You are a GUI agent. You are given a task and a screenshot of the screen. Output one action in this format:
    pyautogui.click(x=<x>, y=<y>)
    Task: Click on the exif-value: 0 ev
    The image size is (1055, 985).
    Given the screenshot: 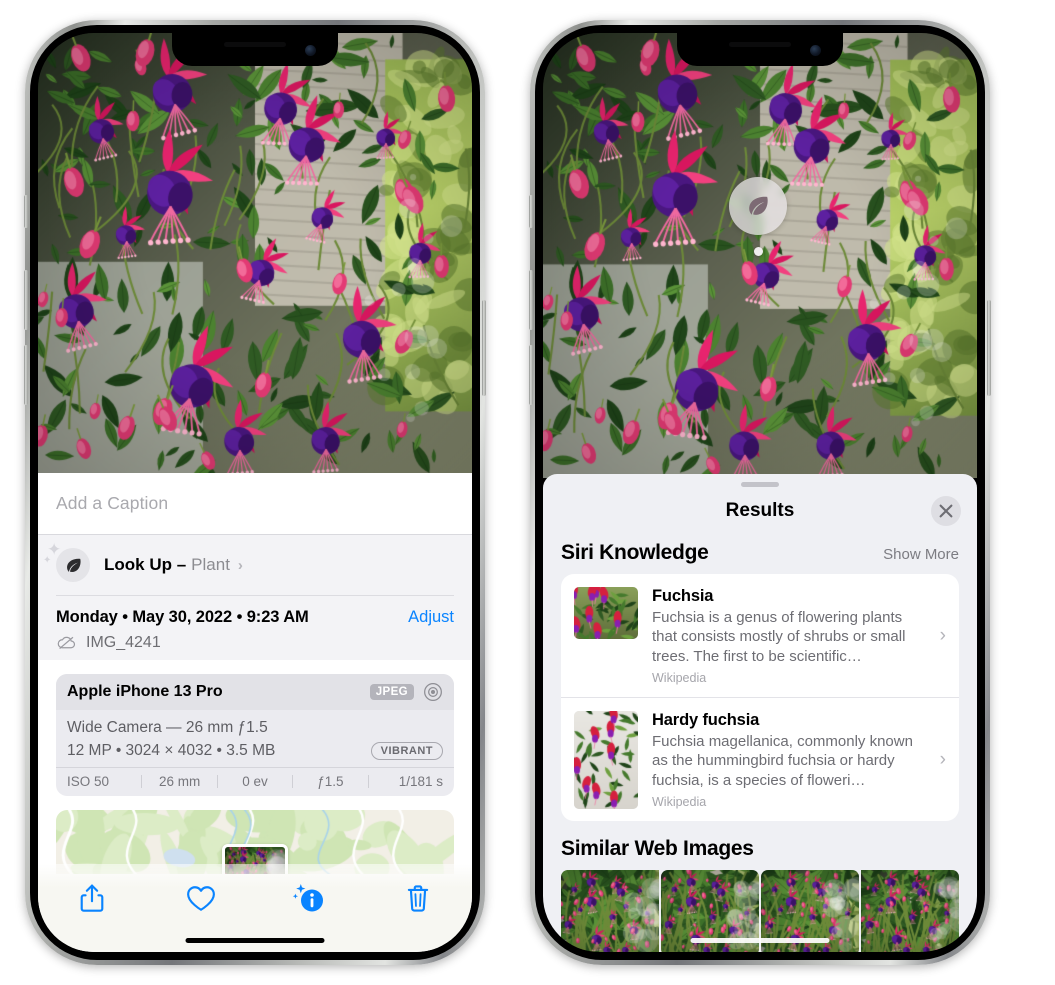 What is the action you would take?
    pyautogui.click(x=255, y=781)
    